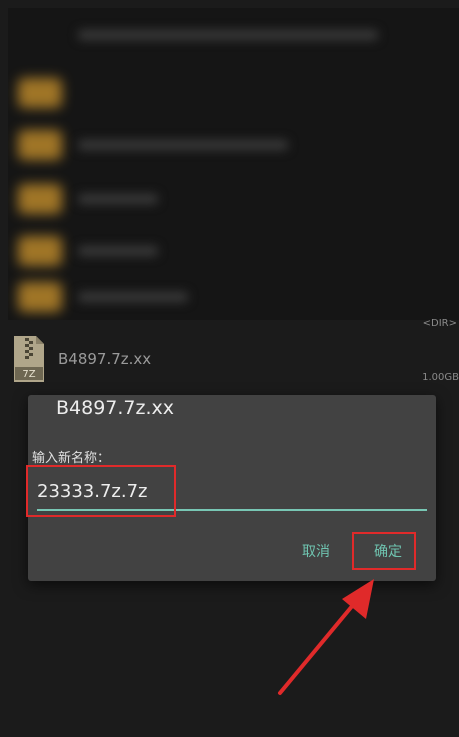 The width and height of the screenshot is (459, 737). I want to click on cancel-button: 取消, so click(316, 551).